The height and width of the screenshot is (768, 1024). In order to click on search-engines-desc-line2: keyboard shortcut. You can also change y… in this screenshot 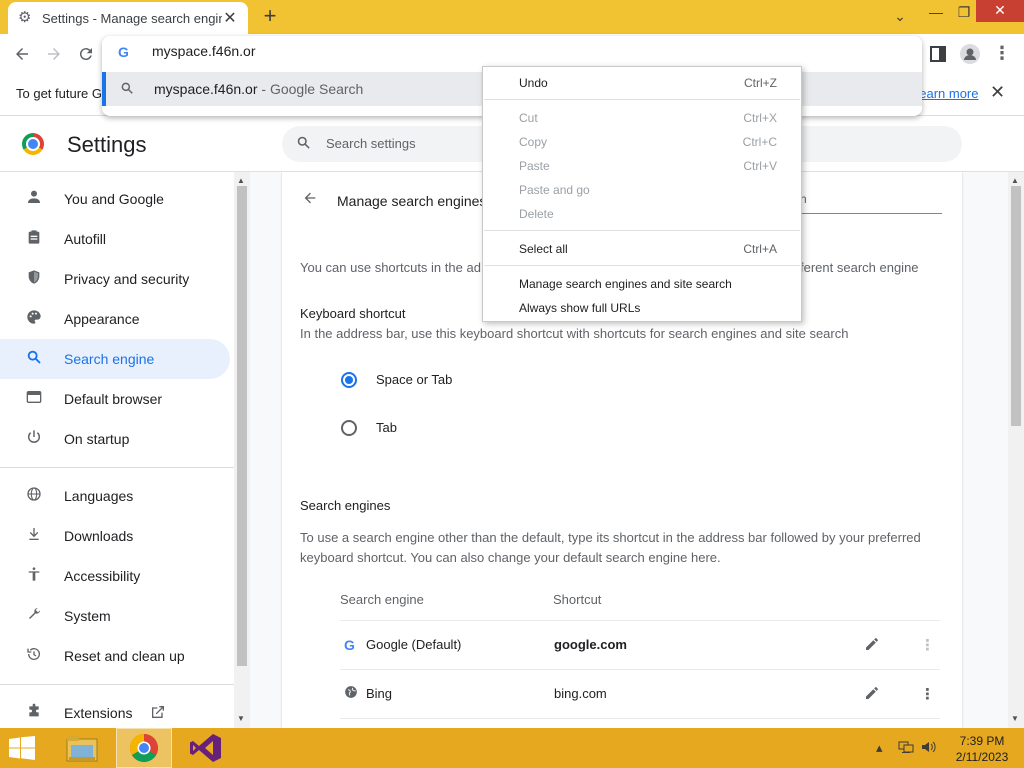, I will do `click(510, 557)`.